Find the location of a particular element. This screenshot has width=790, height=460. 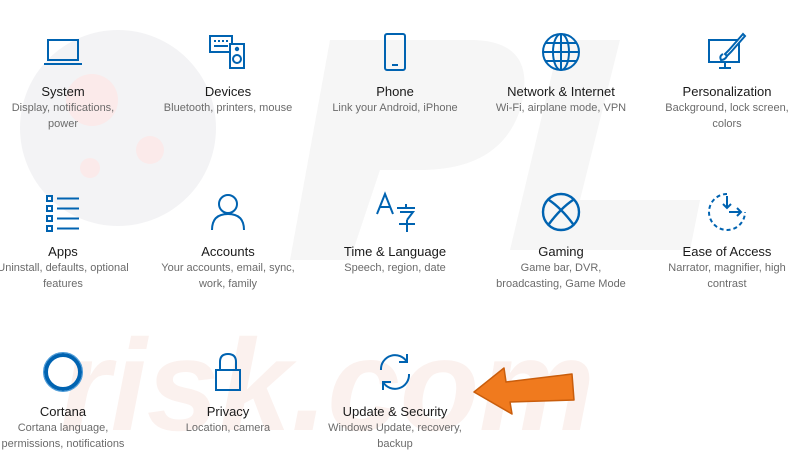

person-icon is located at coordinates (228, 212).